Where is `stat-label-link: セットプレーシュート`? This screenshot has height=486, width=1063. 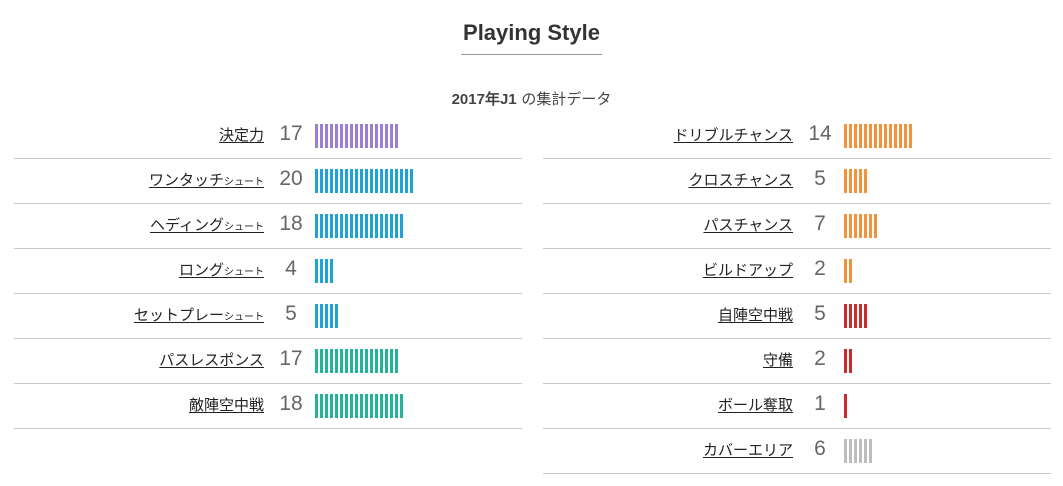 stat-label-link: セットプレーシュート is located at coordinates (199, 314).